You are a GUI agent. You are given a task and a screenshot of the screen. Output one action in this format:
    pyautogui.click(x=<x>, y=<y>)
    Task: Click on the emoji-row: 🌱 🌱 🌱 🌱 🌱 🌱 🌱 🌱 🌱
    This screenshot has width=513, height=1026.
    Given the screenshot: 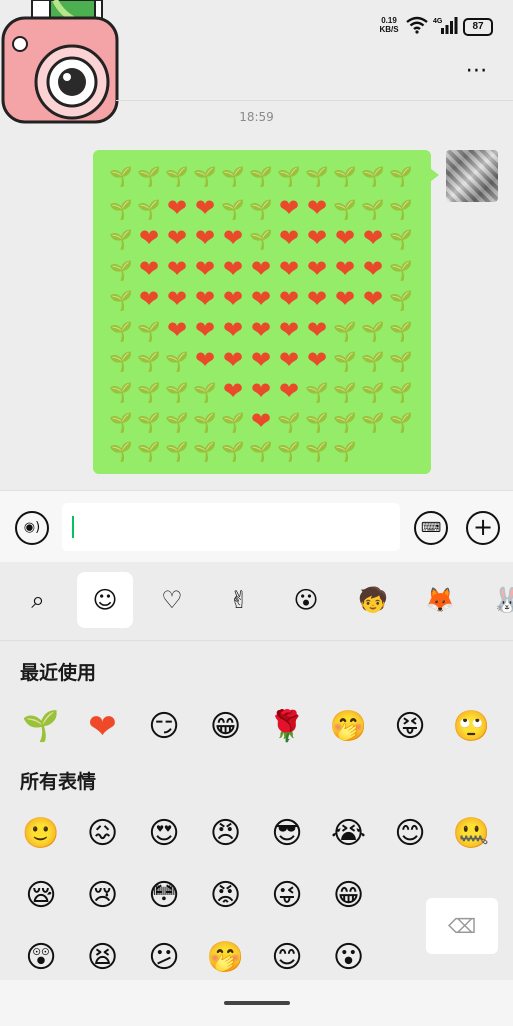 What is the action you would take?
    pyautogui.click(x=261, y=452)
    